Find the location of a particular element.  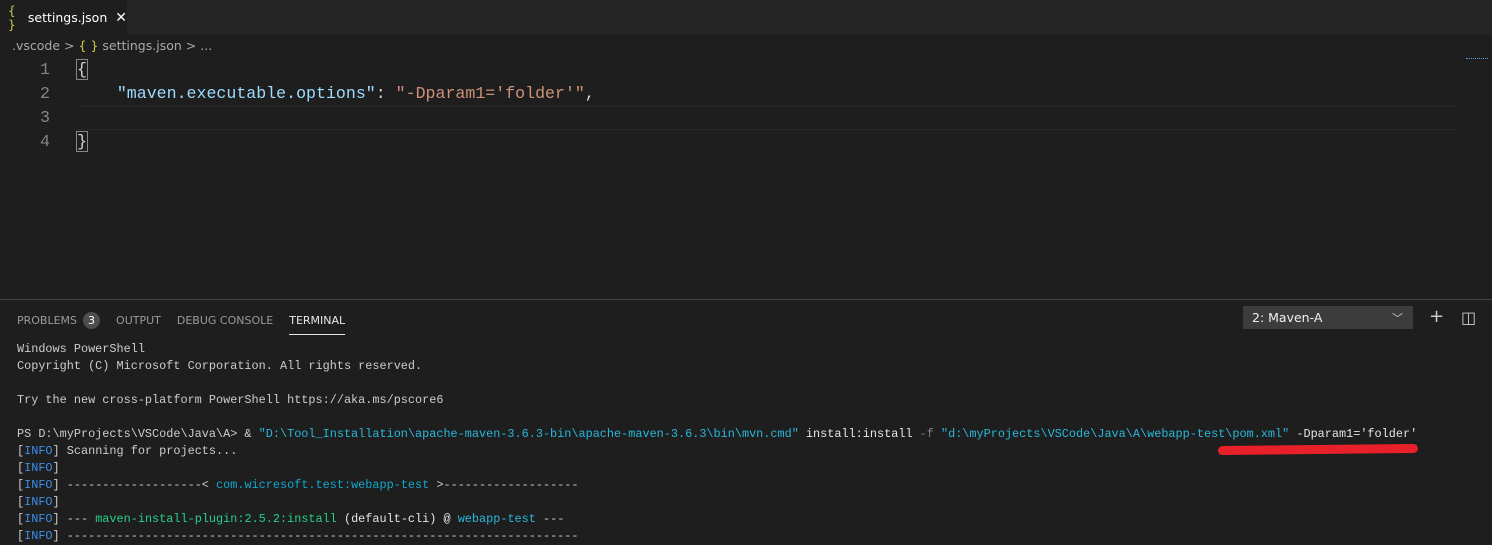

tab-terminal: TERMINAL is located at coordinates (317, 323).